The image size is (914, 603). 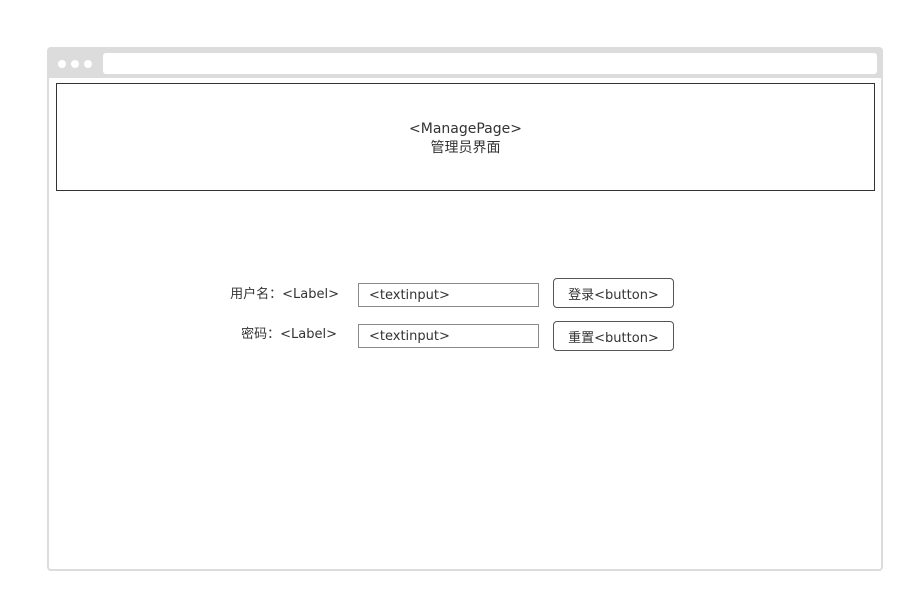 What do you see at coordinates (448, 336) in the screenshot?
I see `password-input` at bounding box center [448, 336].